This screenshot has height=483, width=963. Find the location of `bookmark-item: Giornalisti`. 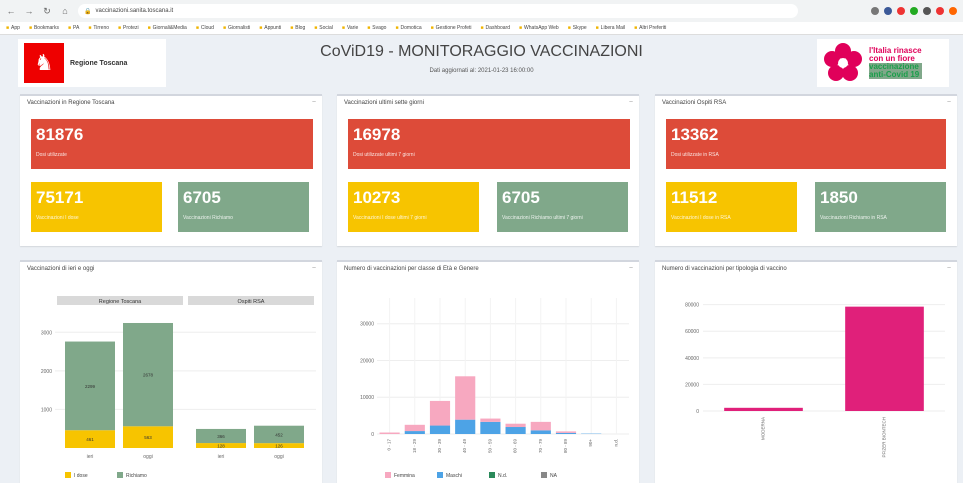

bookmark-item: Giornalisti is located at coordinates (236, 28).